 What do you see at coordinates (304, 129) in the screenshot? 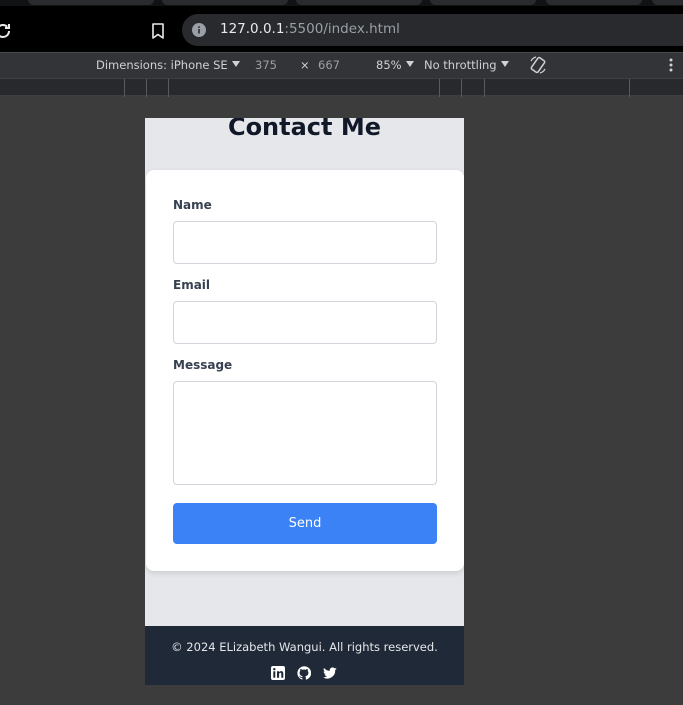
I see `page-title: Contact Me` at bounding box center [304, 129].